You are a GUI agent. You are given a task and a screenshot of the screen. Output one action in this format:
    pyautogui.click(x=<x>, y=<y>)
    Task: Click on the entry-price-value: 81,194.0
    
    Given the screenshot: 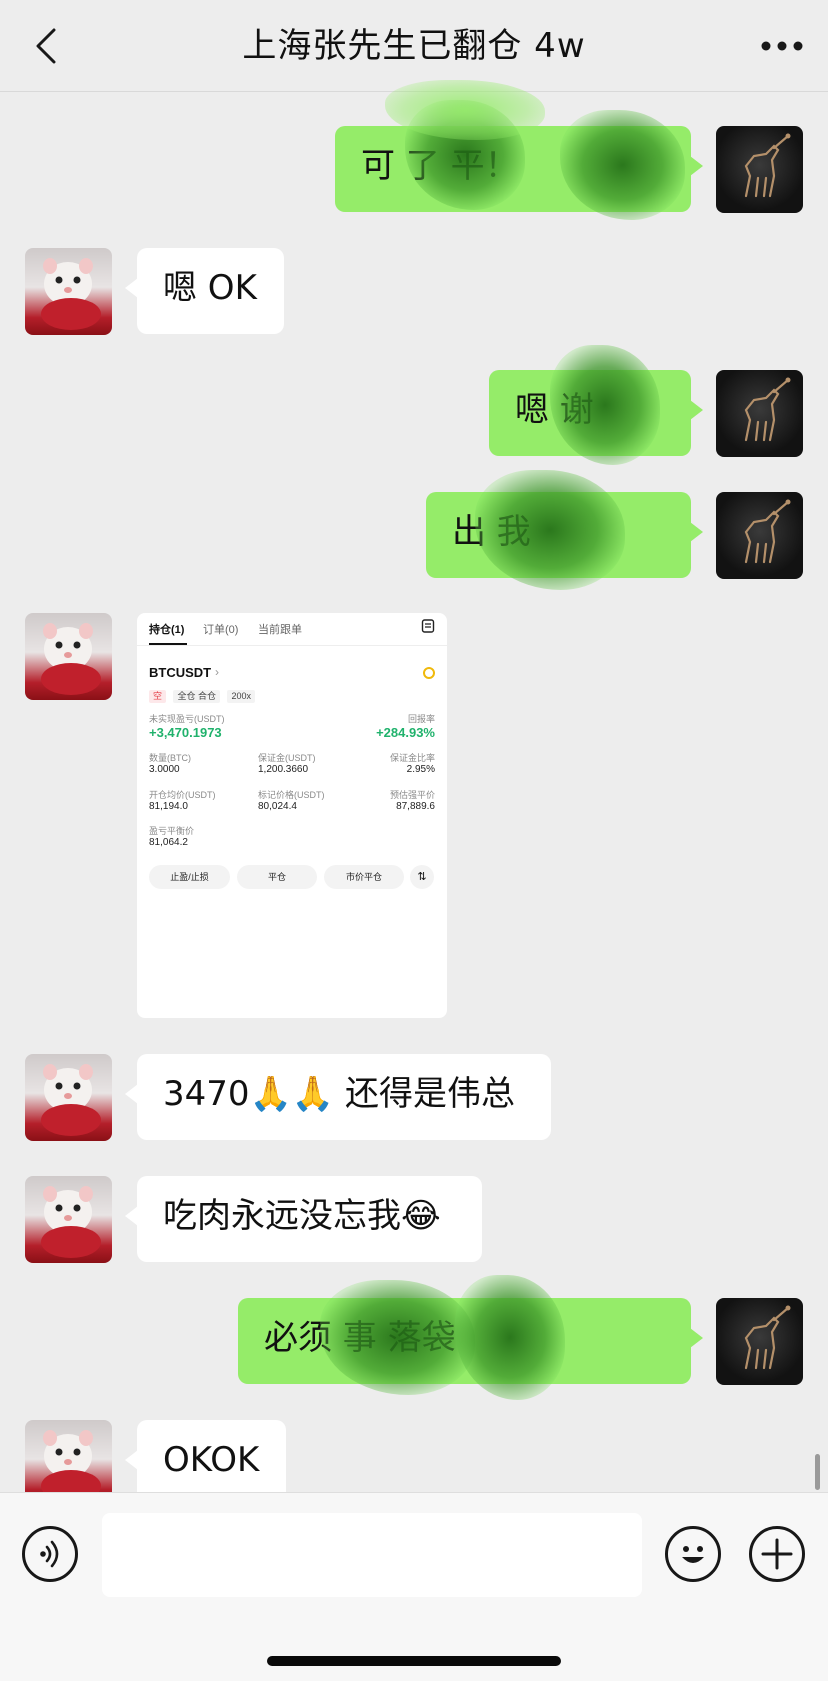 What is the action you would take?
    pyautogui.click(x=168, y=806)
    